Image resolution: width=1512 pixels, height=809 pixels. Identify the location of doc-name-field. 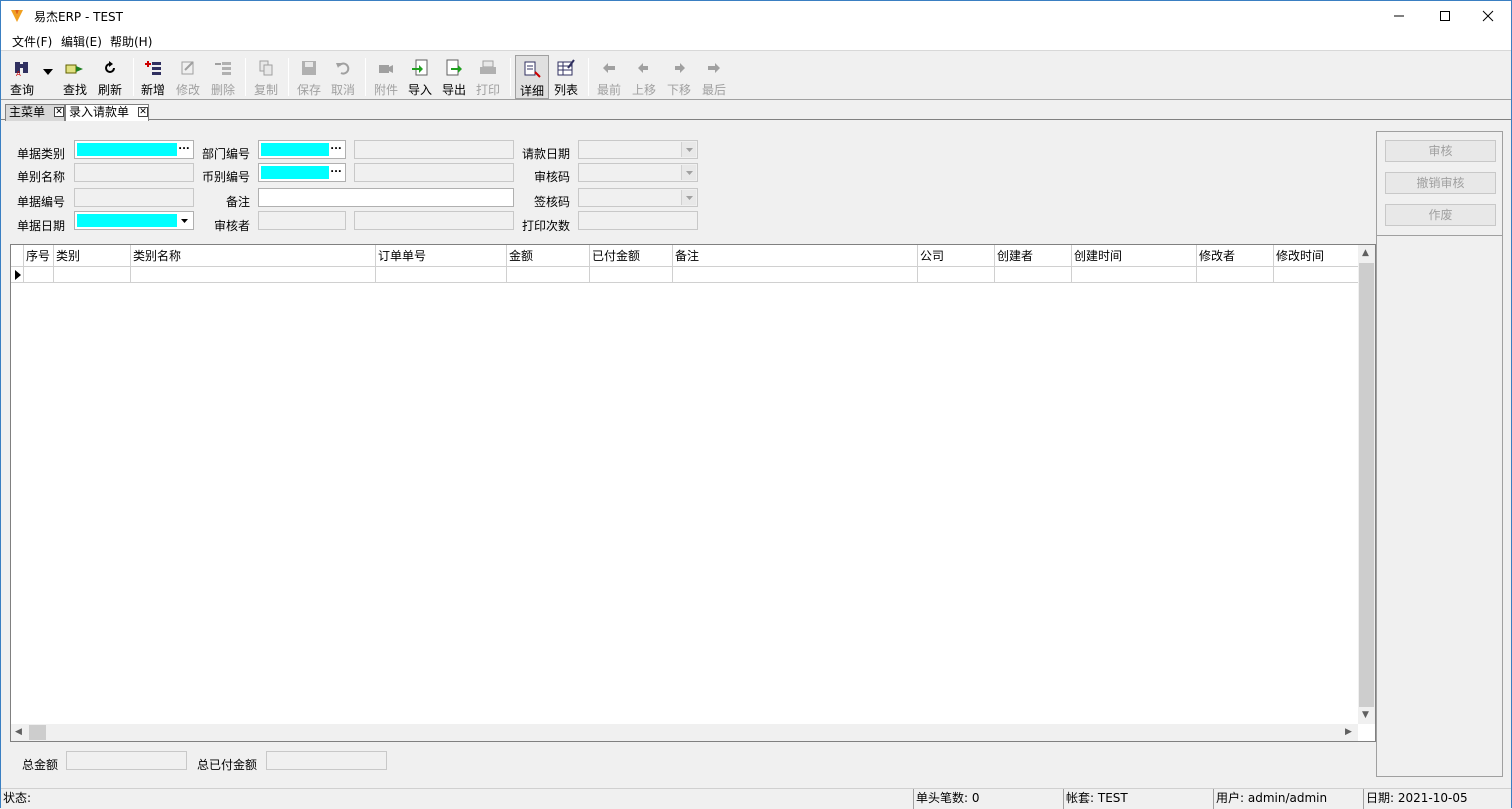
(134, 172).